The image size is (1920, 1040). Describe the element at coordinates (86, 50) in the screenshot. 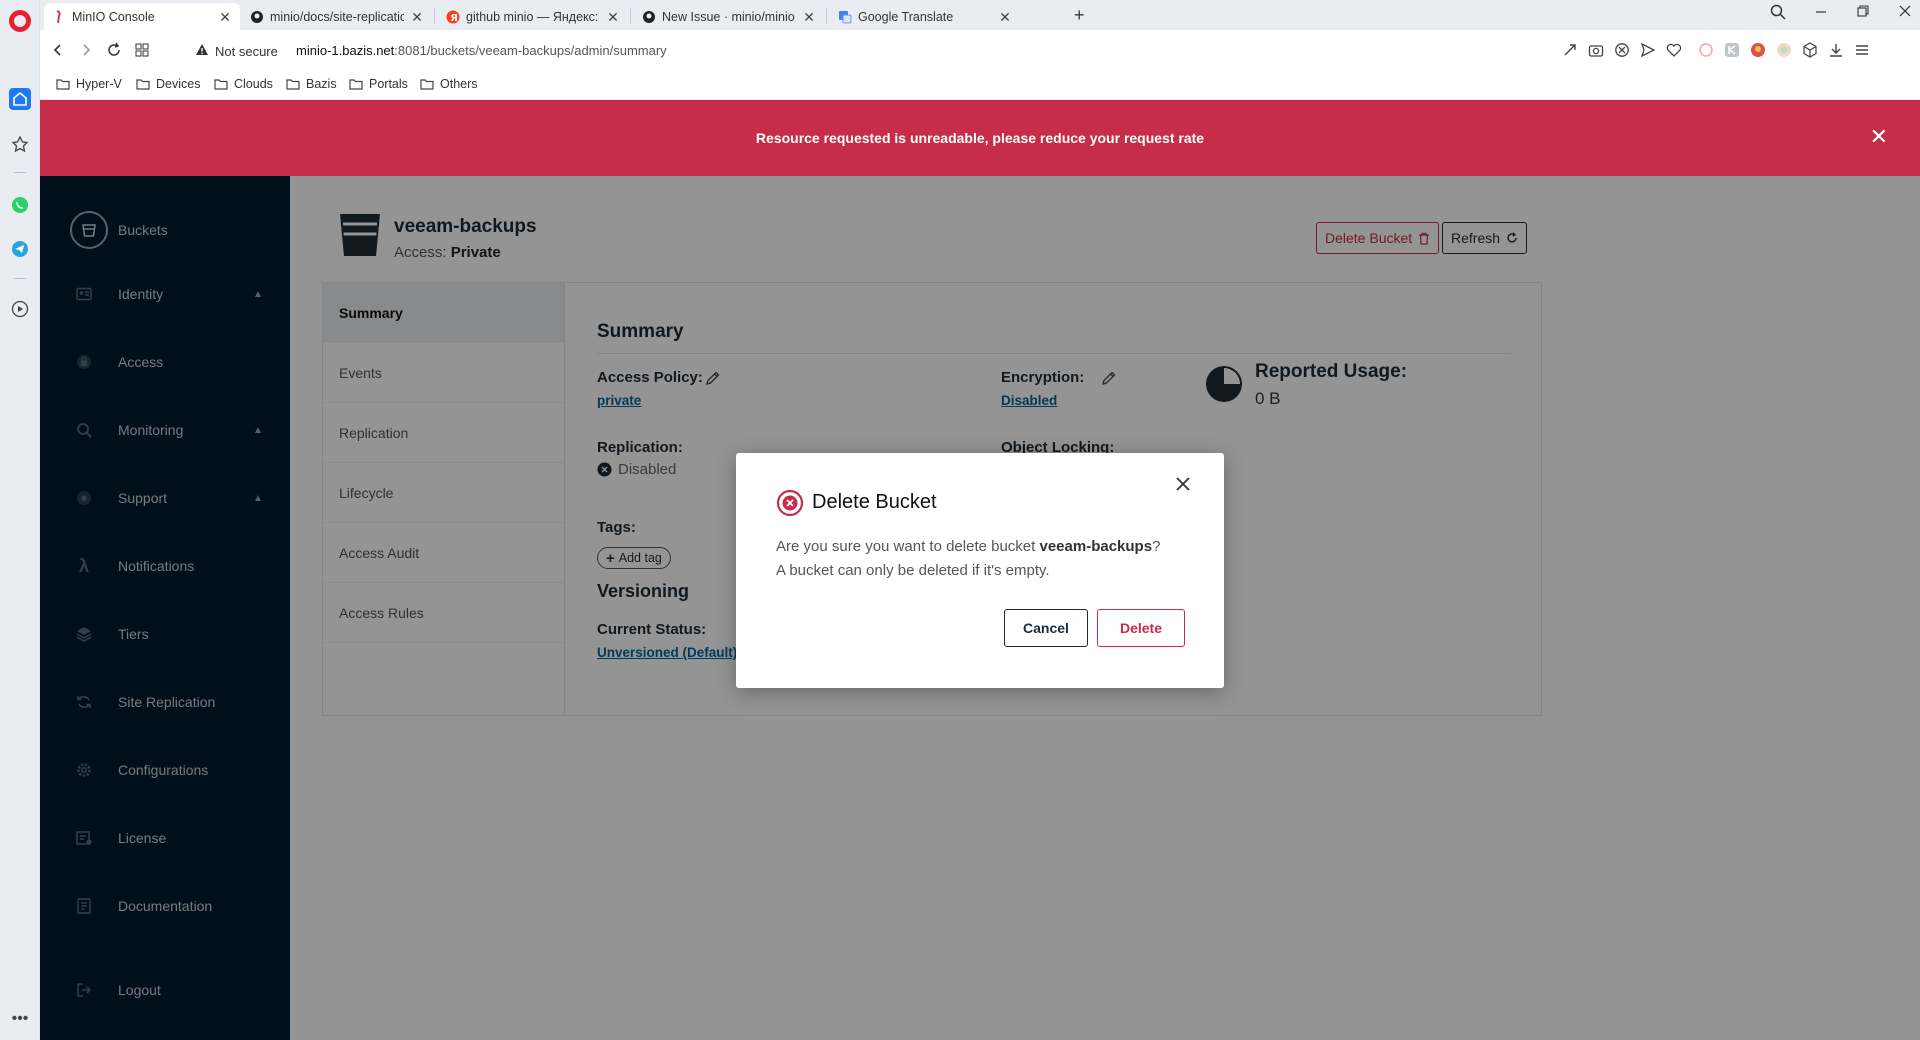

I see `forward-icon` at that location.